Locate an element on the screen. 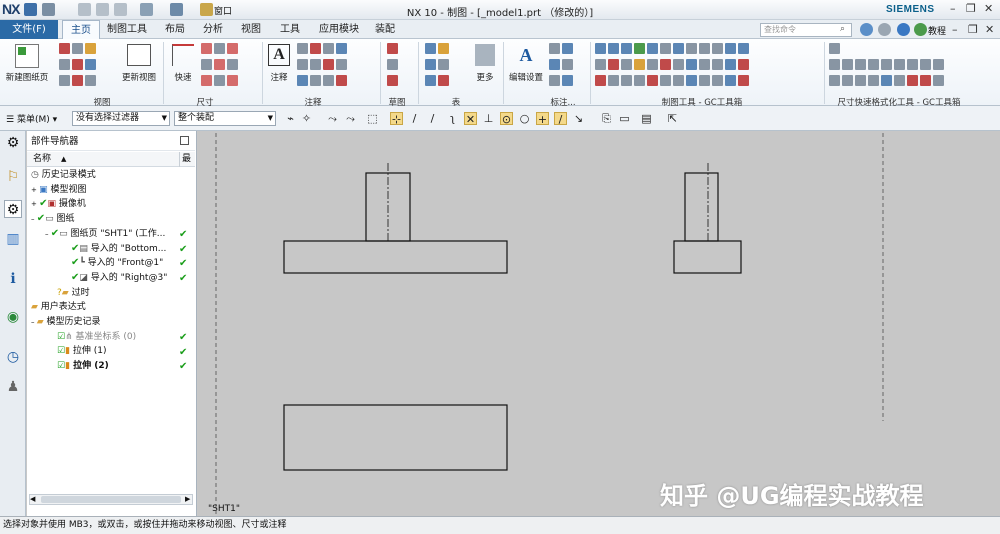 The width and height of the screenshot is (1000, 534). tree-row-extrude-1: ☑▮ 拉伸 (1) is located at coordinates (82, 351).